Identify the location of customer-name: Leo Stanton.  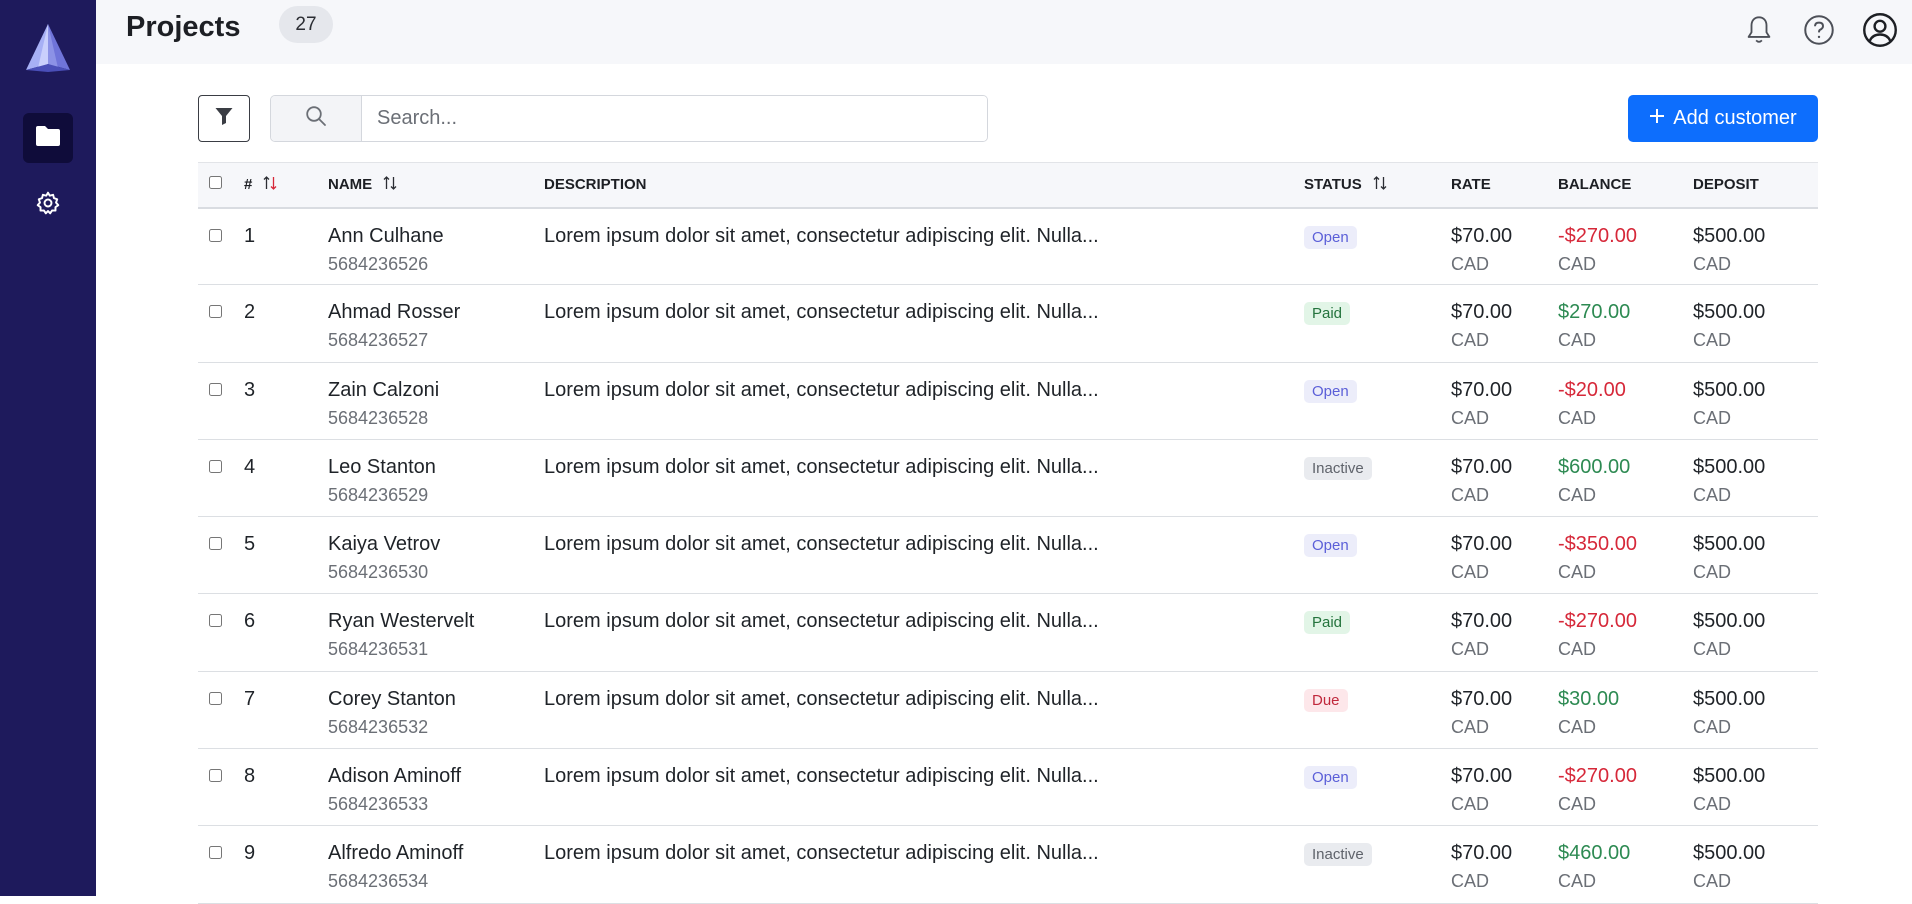
(382, 467).